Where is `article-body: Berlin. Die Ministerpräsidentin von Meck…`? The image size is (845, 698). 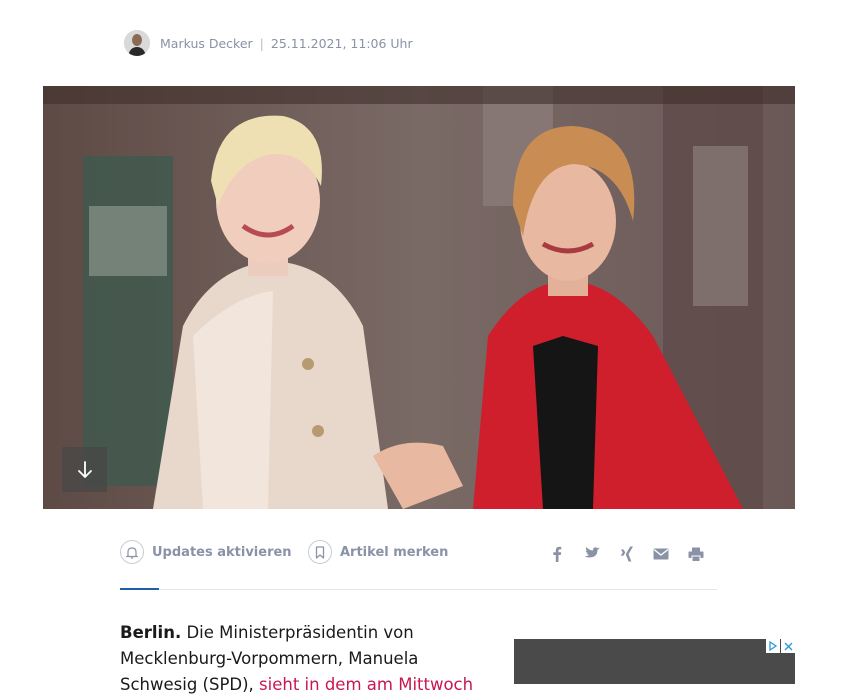
article-body: Berlin. Die Ministerpräsidentin von Meck… is located at coordinates (307, 659).